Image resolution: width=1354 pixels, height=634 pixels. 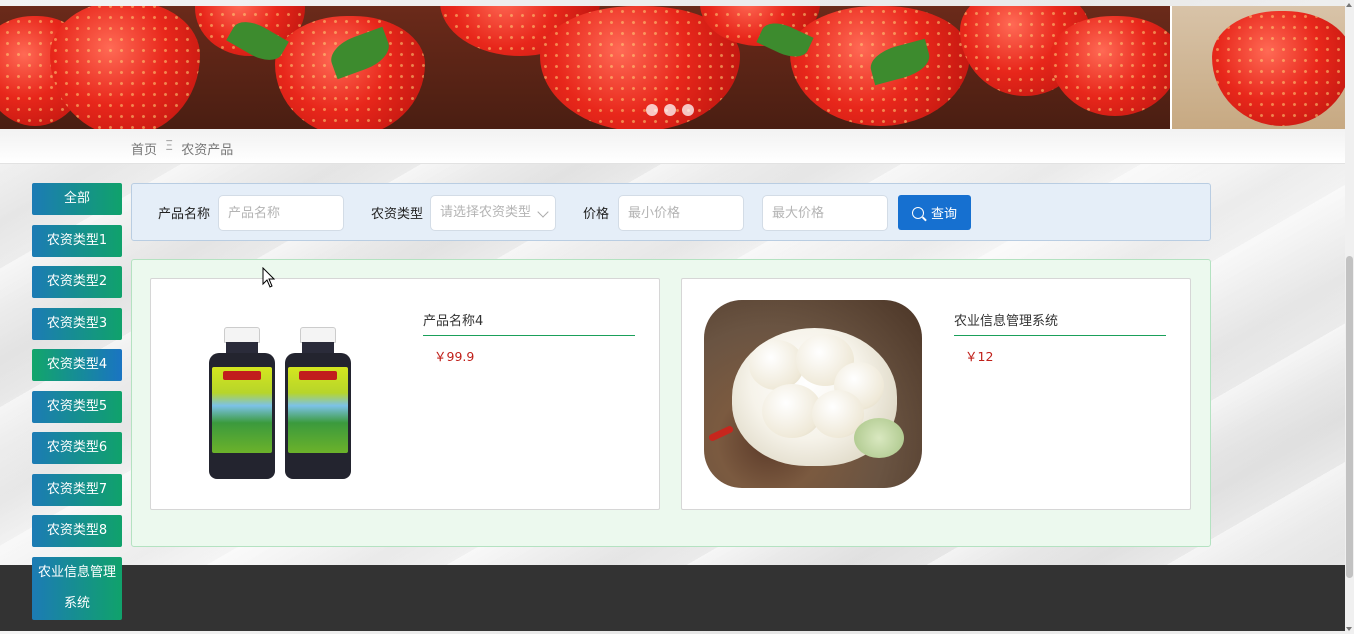 What do you see at coordinates (917, 212) in the screenshot?
I see `search-icon` at bounding box center [917, 212].